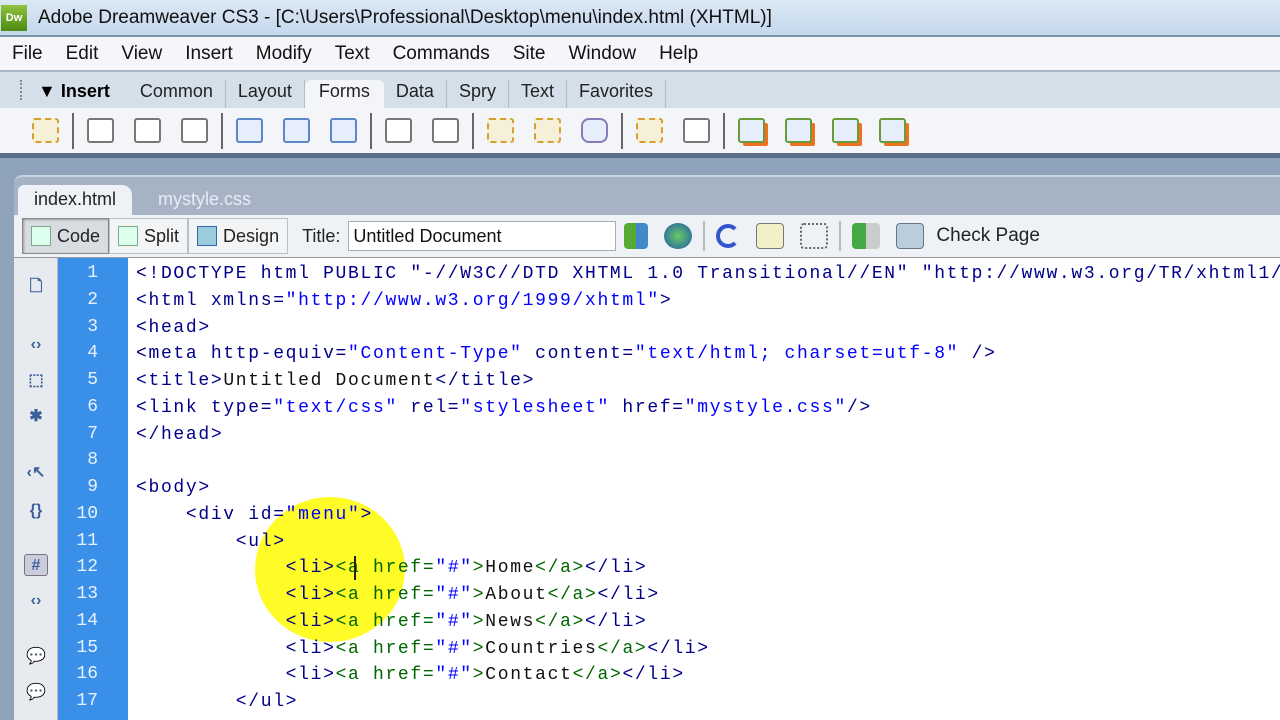  What do you see at coordinates (92, 487) in the screenshot?
I see `line-number: 9` at bounding box center [92, 487].